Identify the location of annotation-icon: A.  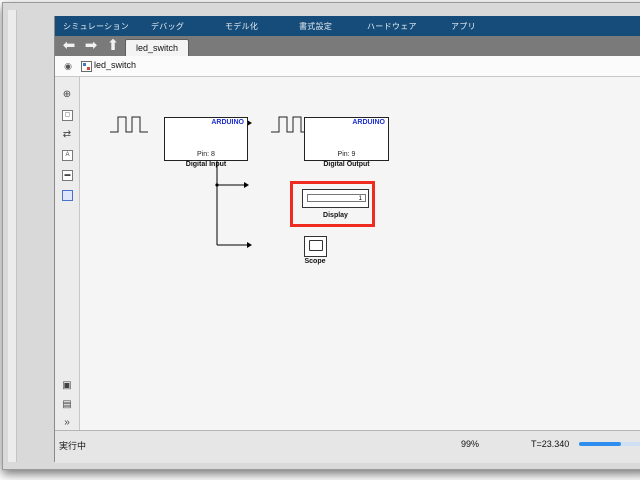
(67, 155).